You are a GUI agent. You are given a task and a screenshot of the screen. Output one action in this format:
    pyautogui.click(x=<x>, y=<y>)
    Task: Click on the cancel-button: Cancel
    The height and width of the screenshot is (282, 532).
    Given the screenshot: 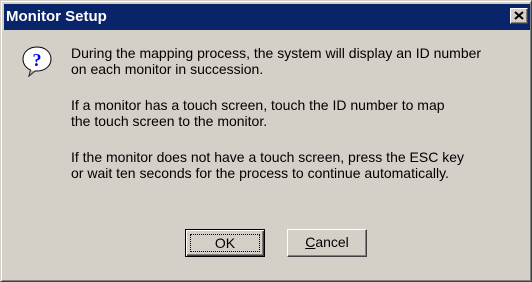 What is the action you would take?
    pyautogui.click(x=327, y=243)
    